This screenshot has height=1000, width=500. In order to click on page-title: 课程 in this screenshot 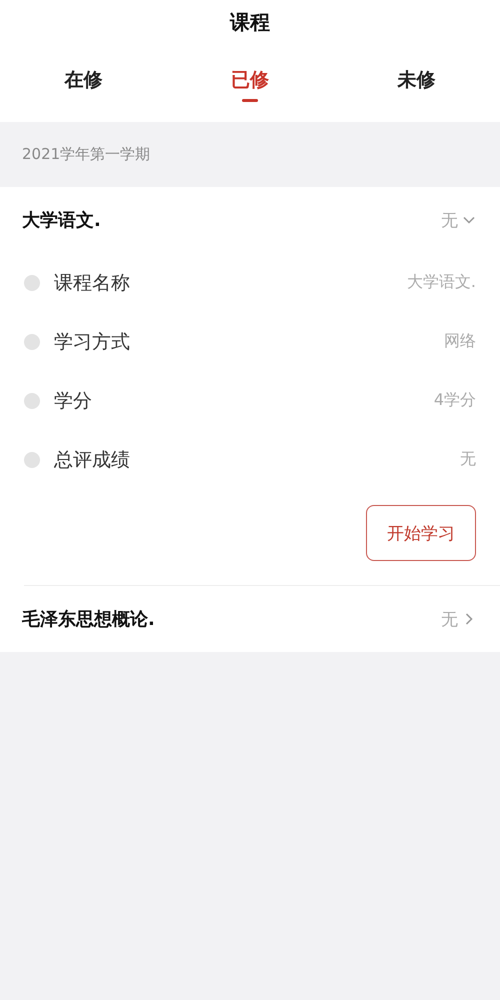, I will do `click(250, 22)`.